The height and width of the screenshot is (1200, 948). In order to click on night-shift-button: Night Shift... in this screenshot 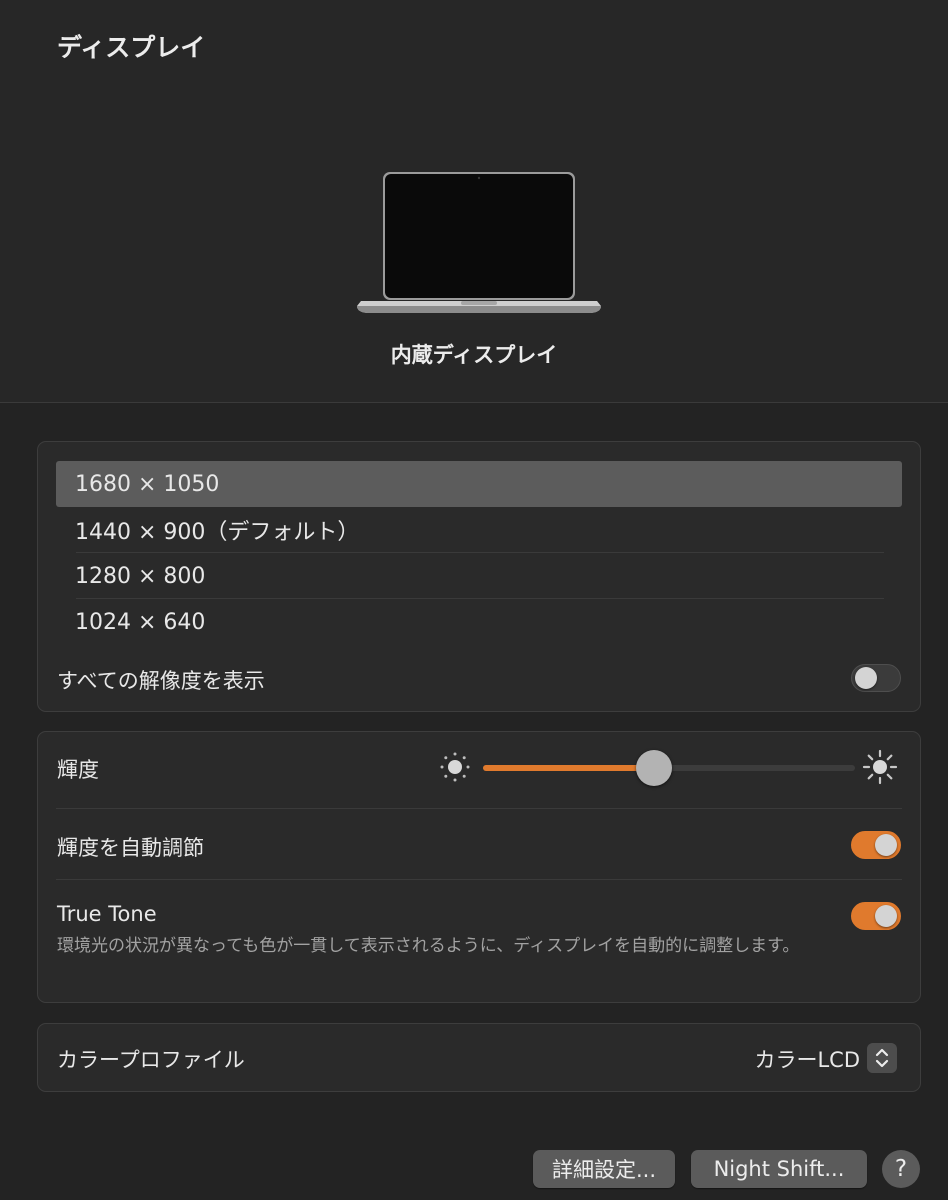, I will do `click(779, 1169)`.